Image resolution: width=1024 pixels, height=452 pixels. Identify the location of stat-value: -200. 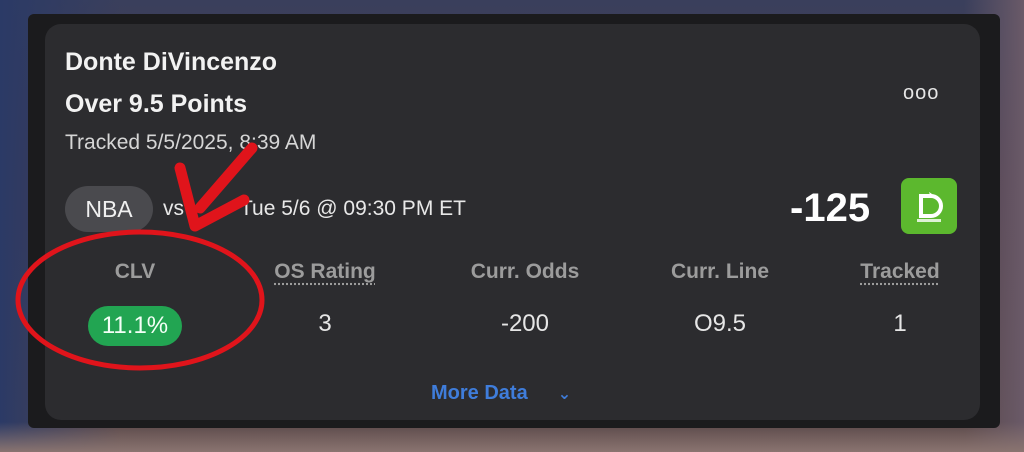
(525, 323).